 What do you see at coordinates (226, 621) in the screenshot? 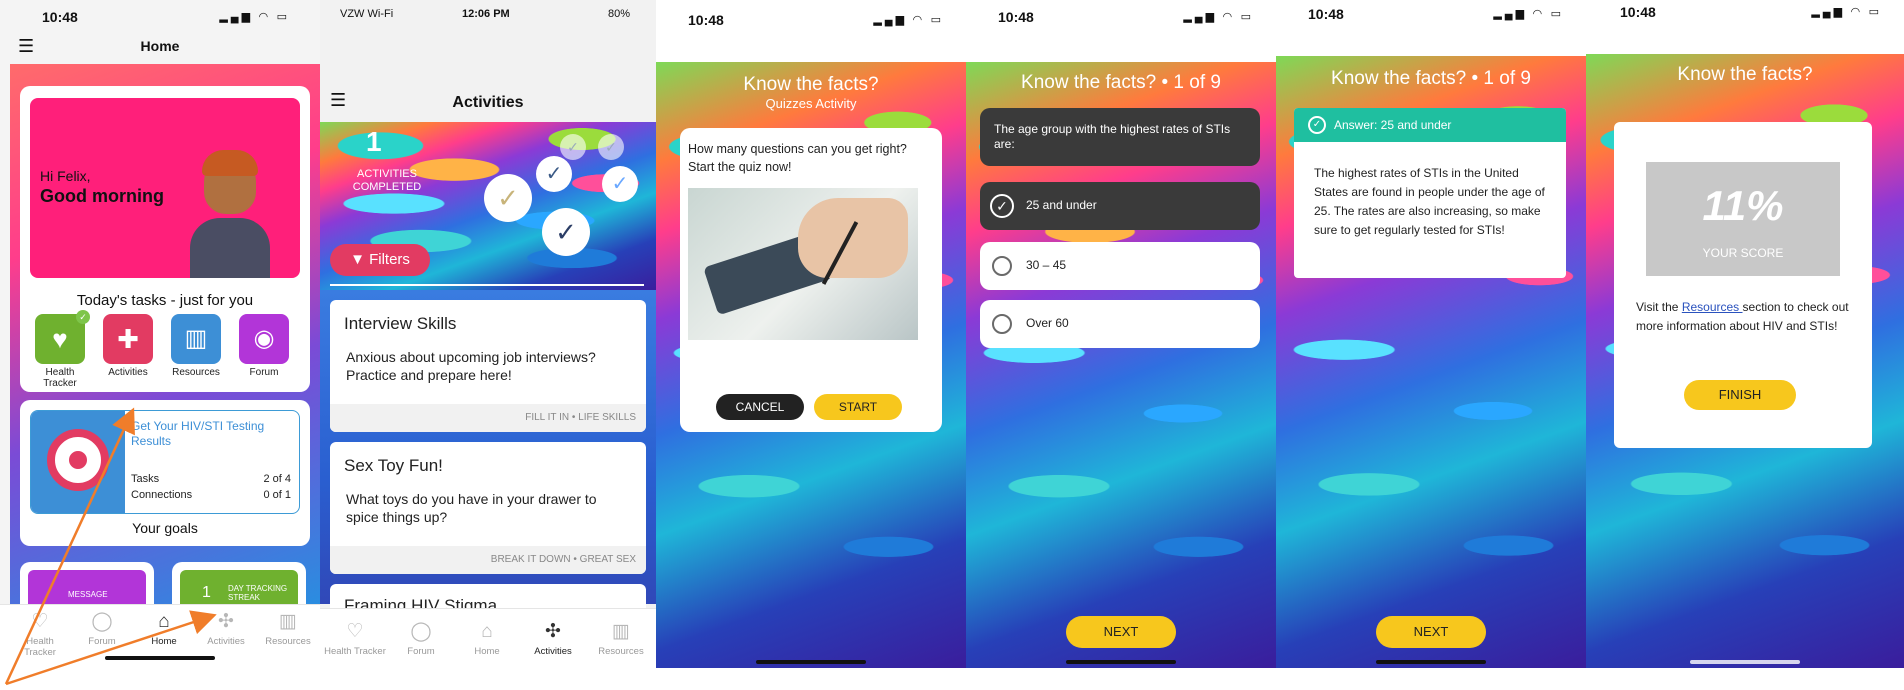
I see `puzzle-icon: ✣` at bounding box center [226, 621].